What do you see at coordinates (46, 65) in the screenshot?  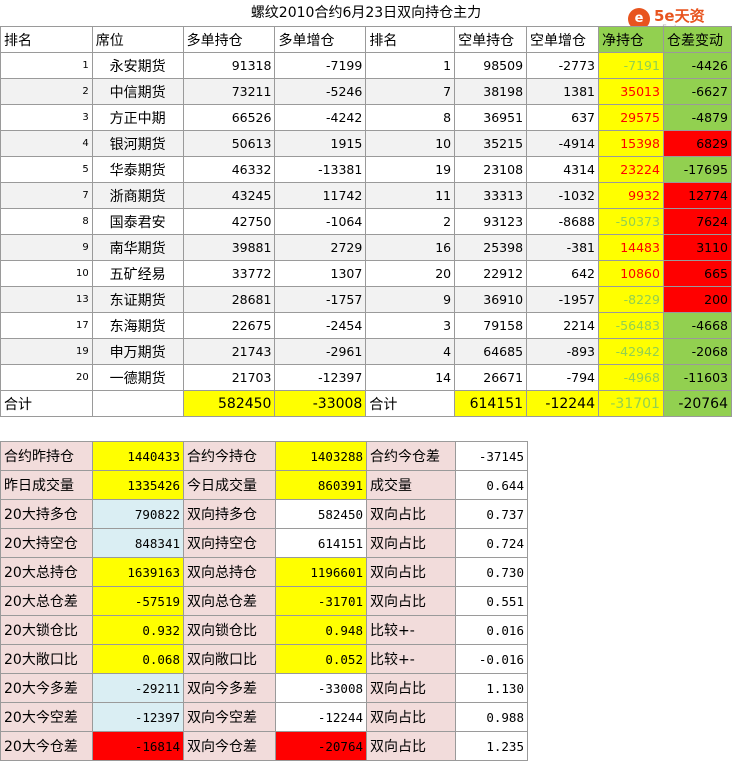 I see `long-rank-cell: 1` at bounding box center [46, 65].